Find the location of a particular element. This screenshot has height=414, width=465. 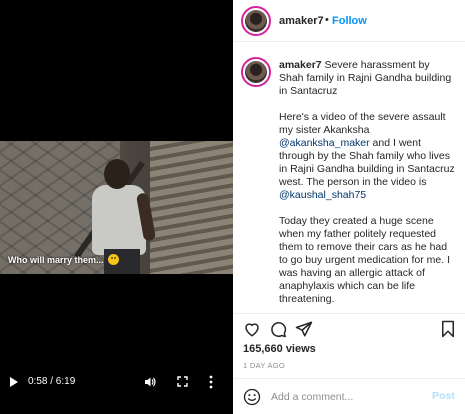

caption-avatar-image is located at coordinates (256, 72).